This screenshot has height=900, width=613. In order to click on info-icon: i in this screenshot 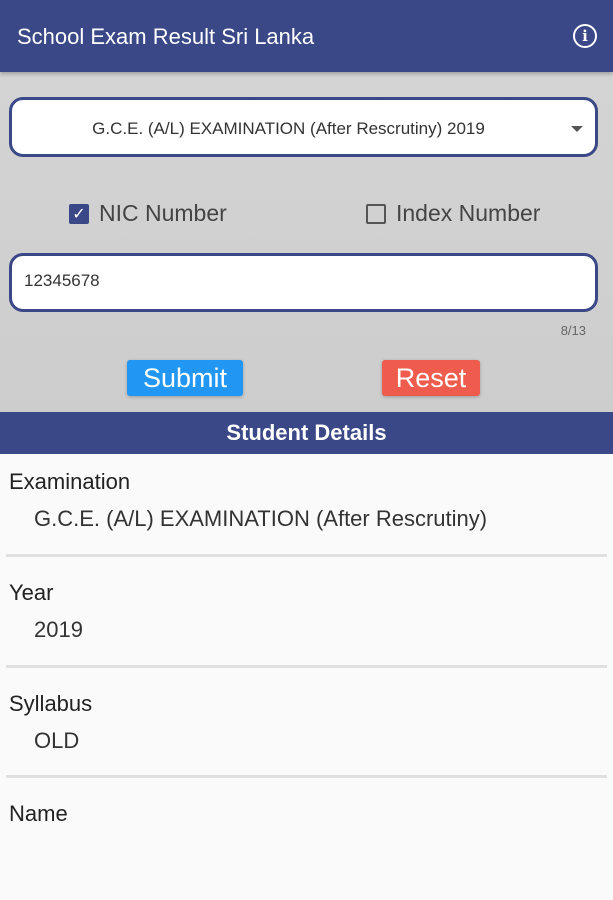, I will do `click(585, 36)`.